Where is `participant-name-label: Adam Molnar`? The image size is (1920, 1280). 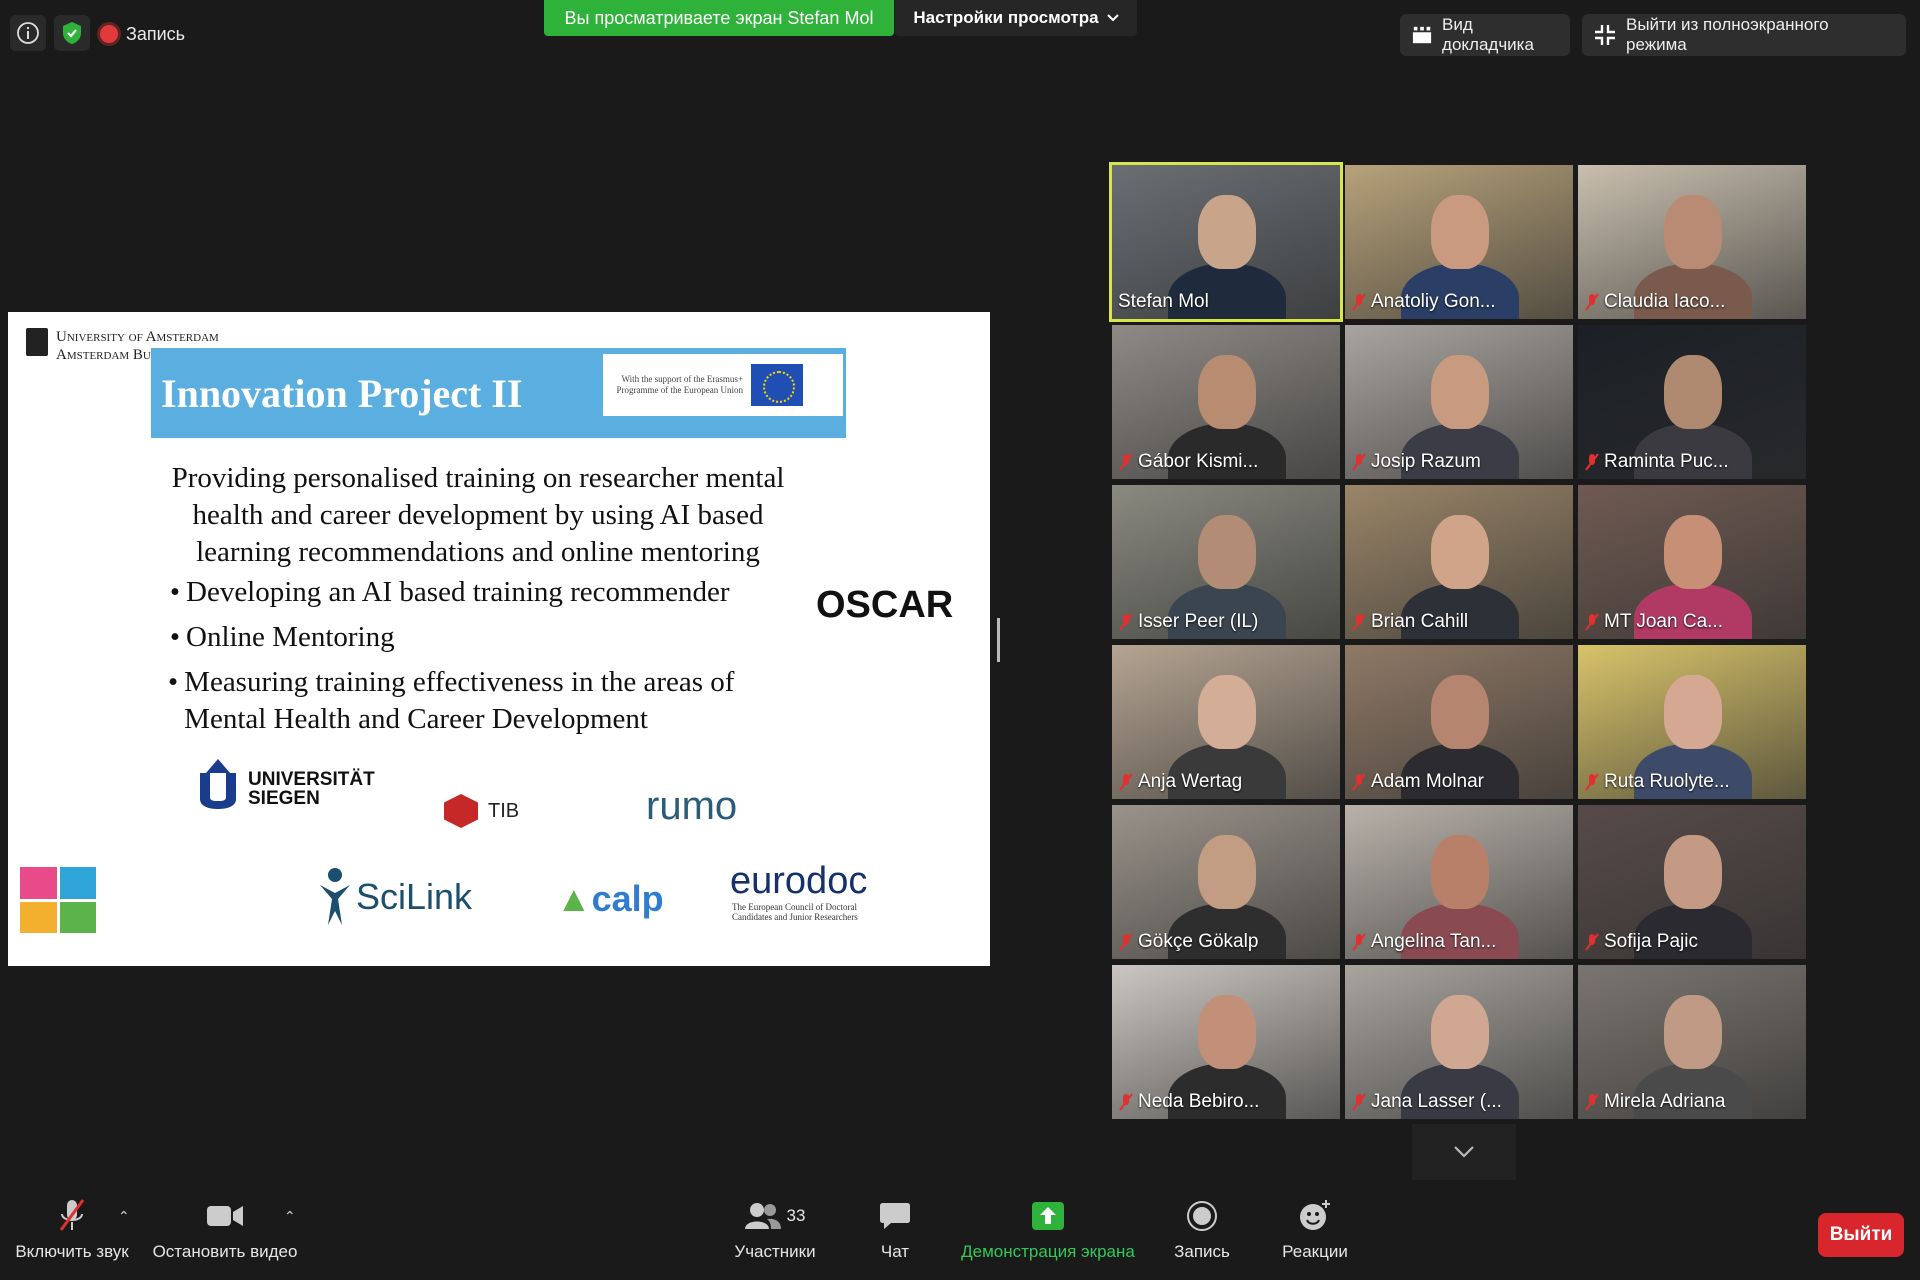
participant-name-label: Adam Molnar is located at coordinates (1417, 782).